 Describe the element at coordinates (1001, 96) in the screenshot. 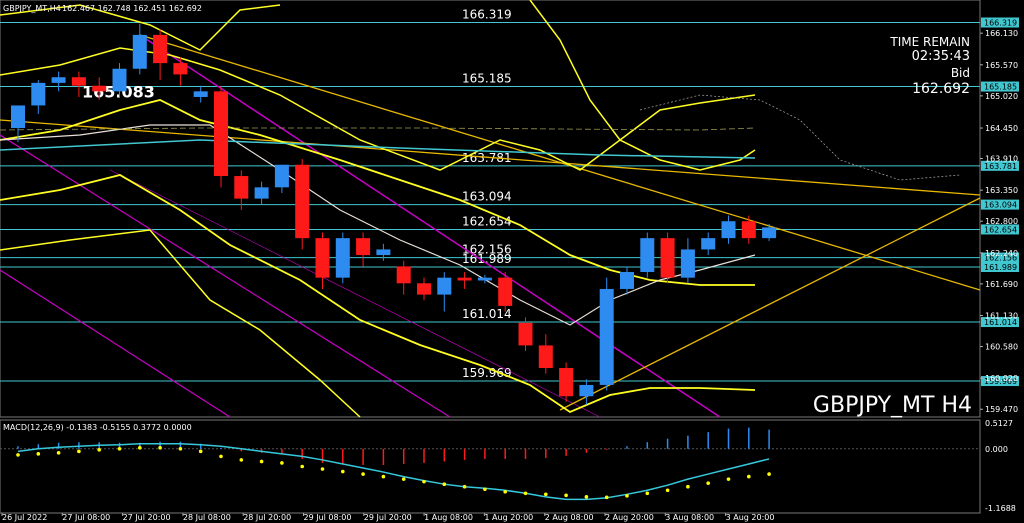

I see `y-tick-label: 165.020` at that location.